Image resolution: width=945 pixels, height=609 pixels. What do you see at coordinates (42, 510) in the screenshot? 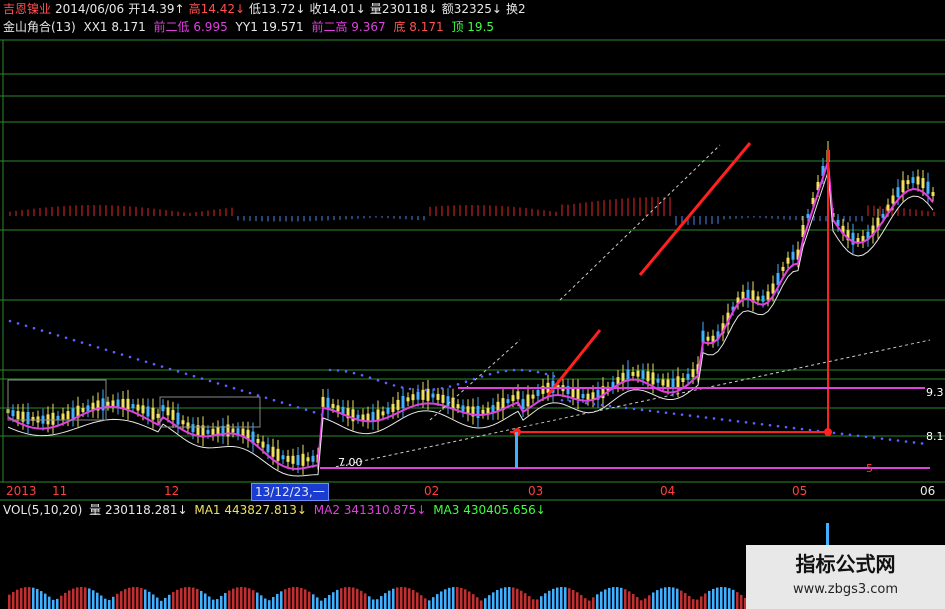
I see `volume-indicator-name: VOL(5,10,20)` at bounding box center [42, 510].